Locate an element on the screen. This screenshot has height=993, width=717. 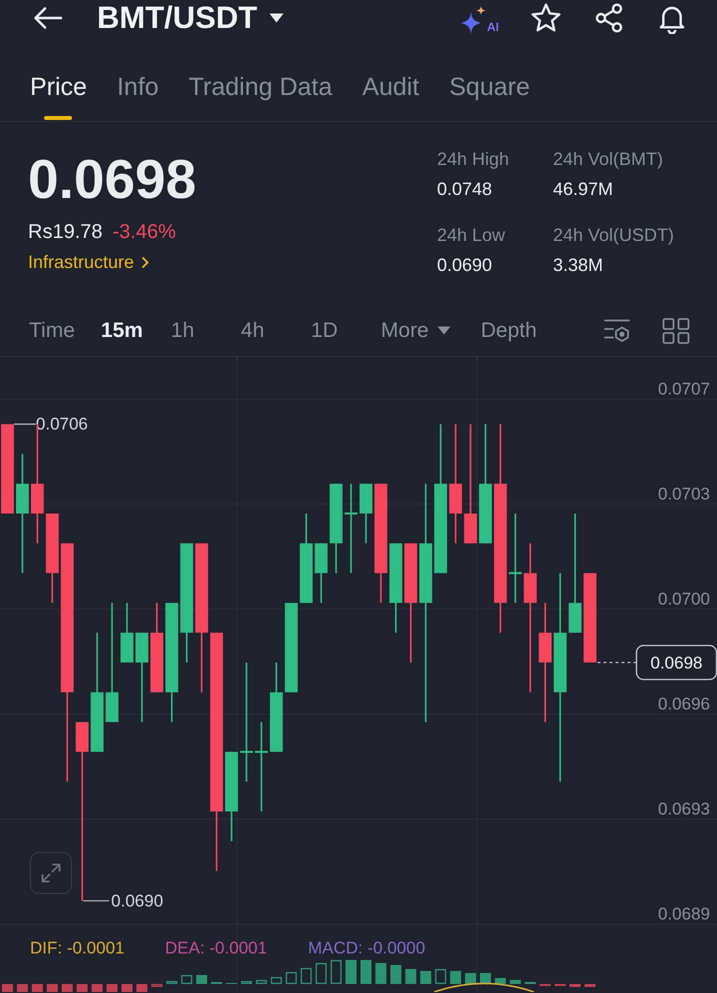
low-price-label: 0.0690 is located at coordinates (137, 900).